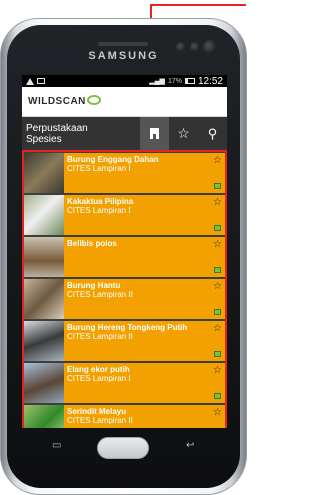  What do you see at coordinates (93, 99) in the screenshot?
I see `logo-mark-icon` at bounding box center [93, 99].